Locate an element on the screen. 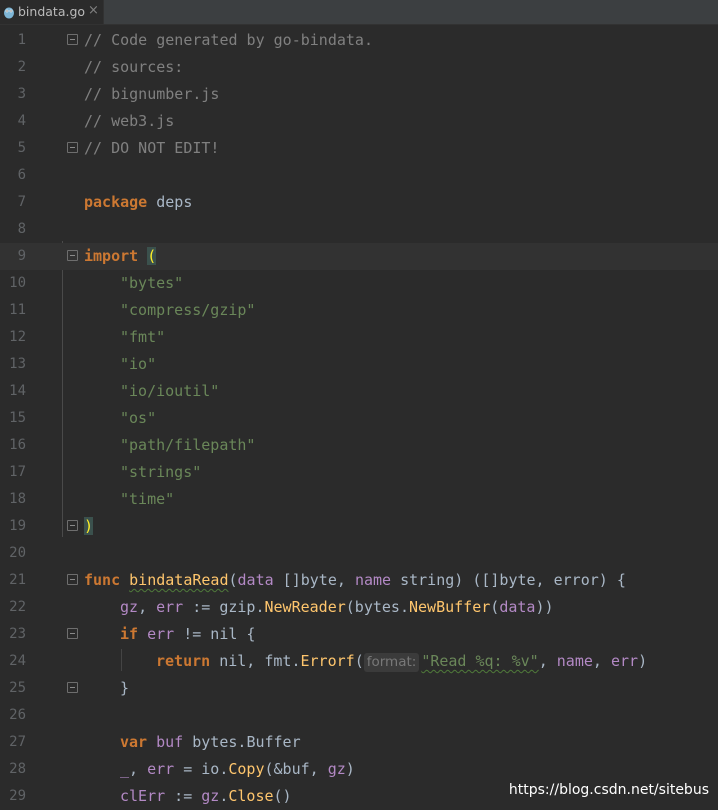 Image resolution: width=718 pixels, height=810 pixels. code-line: 7 package deps is located at coordinates (359, 202).